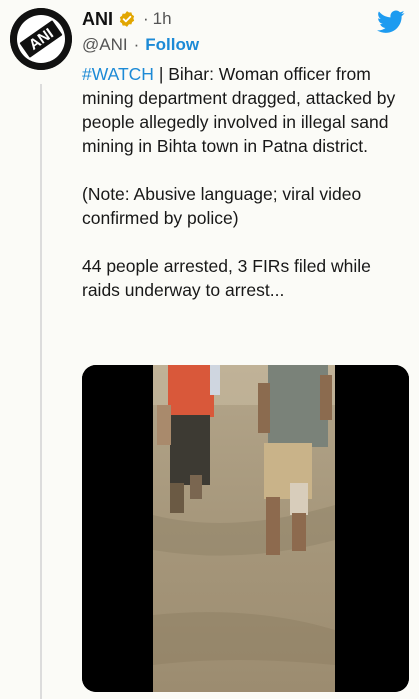 This screenshot has height=699, width=419. I want to click on avatar: ANI, so click(41, 39).